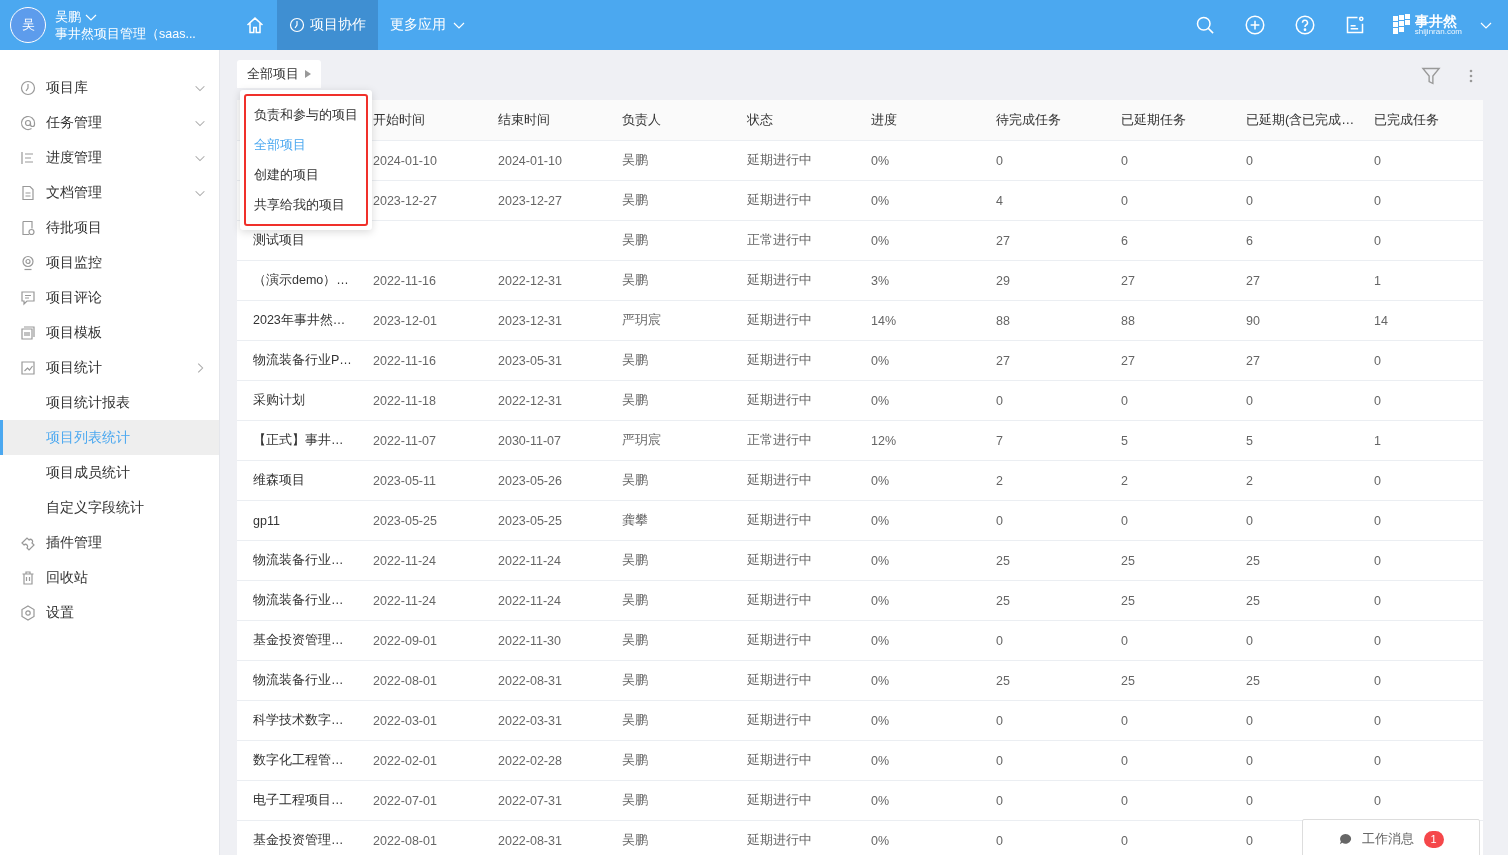 The height and width of the screenshot is (855, 1508). I want to click on table-cell: 测试项目, so click(279, 240).